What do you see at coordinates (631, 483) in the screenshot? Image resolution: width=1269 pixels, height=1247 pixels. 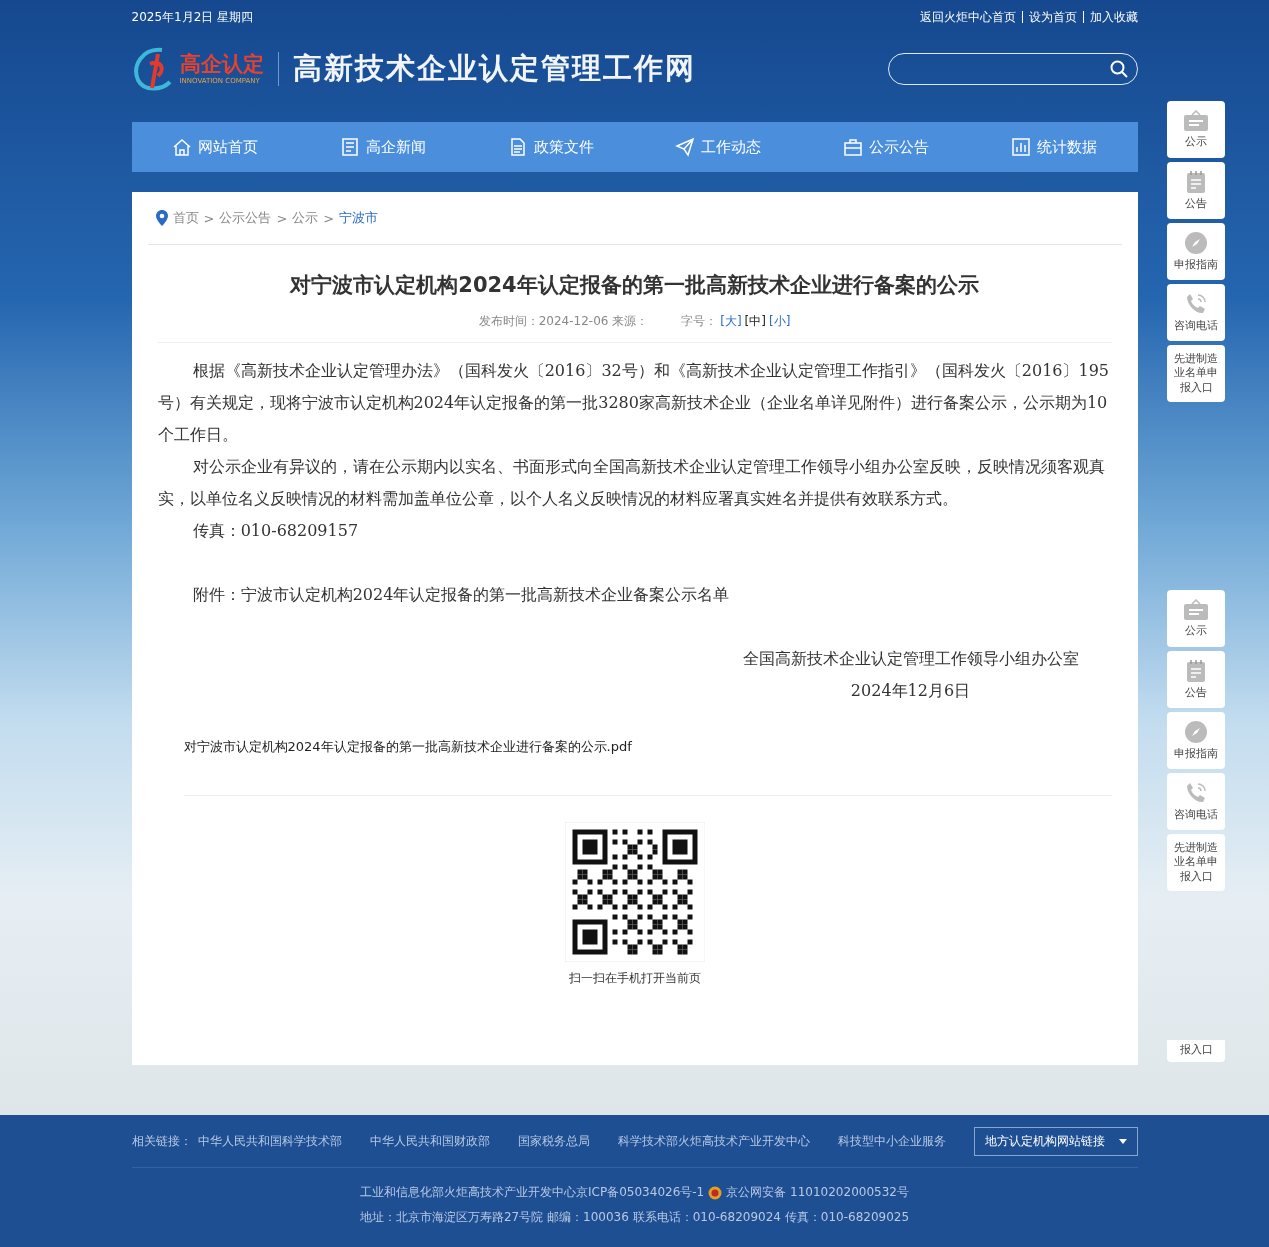 I see `article-paragraph: 对公示企业有异议的，请在公示期内以实名、书面形式向全国高新技术企业认定管理工作领导小组办公室反映，反映情况须客观真实，以单位名义反映情况的材料需加盖单位公章，以个人名义反映情况的材料应署真实姓名并提供有效联系方式。` at bounding box center [631, 483].